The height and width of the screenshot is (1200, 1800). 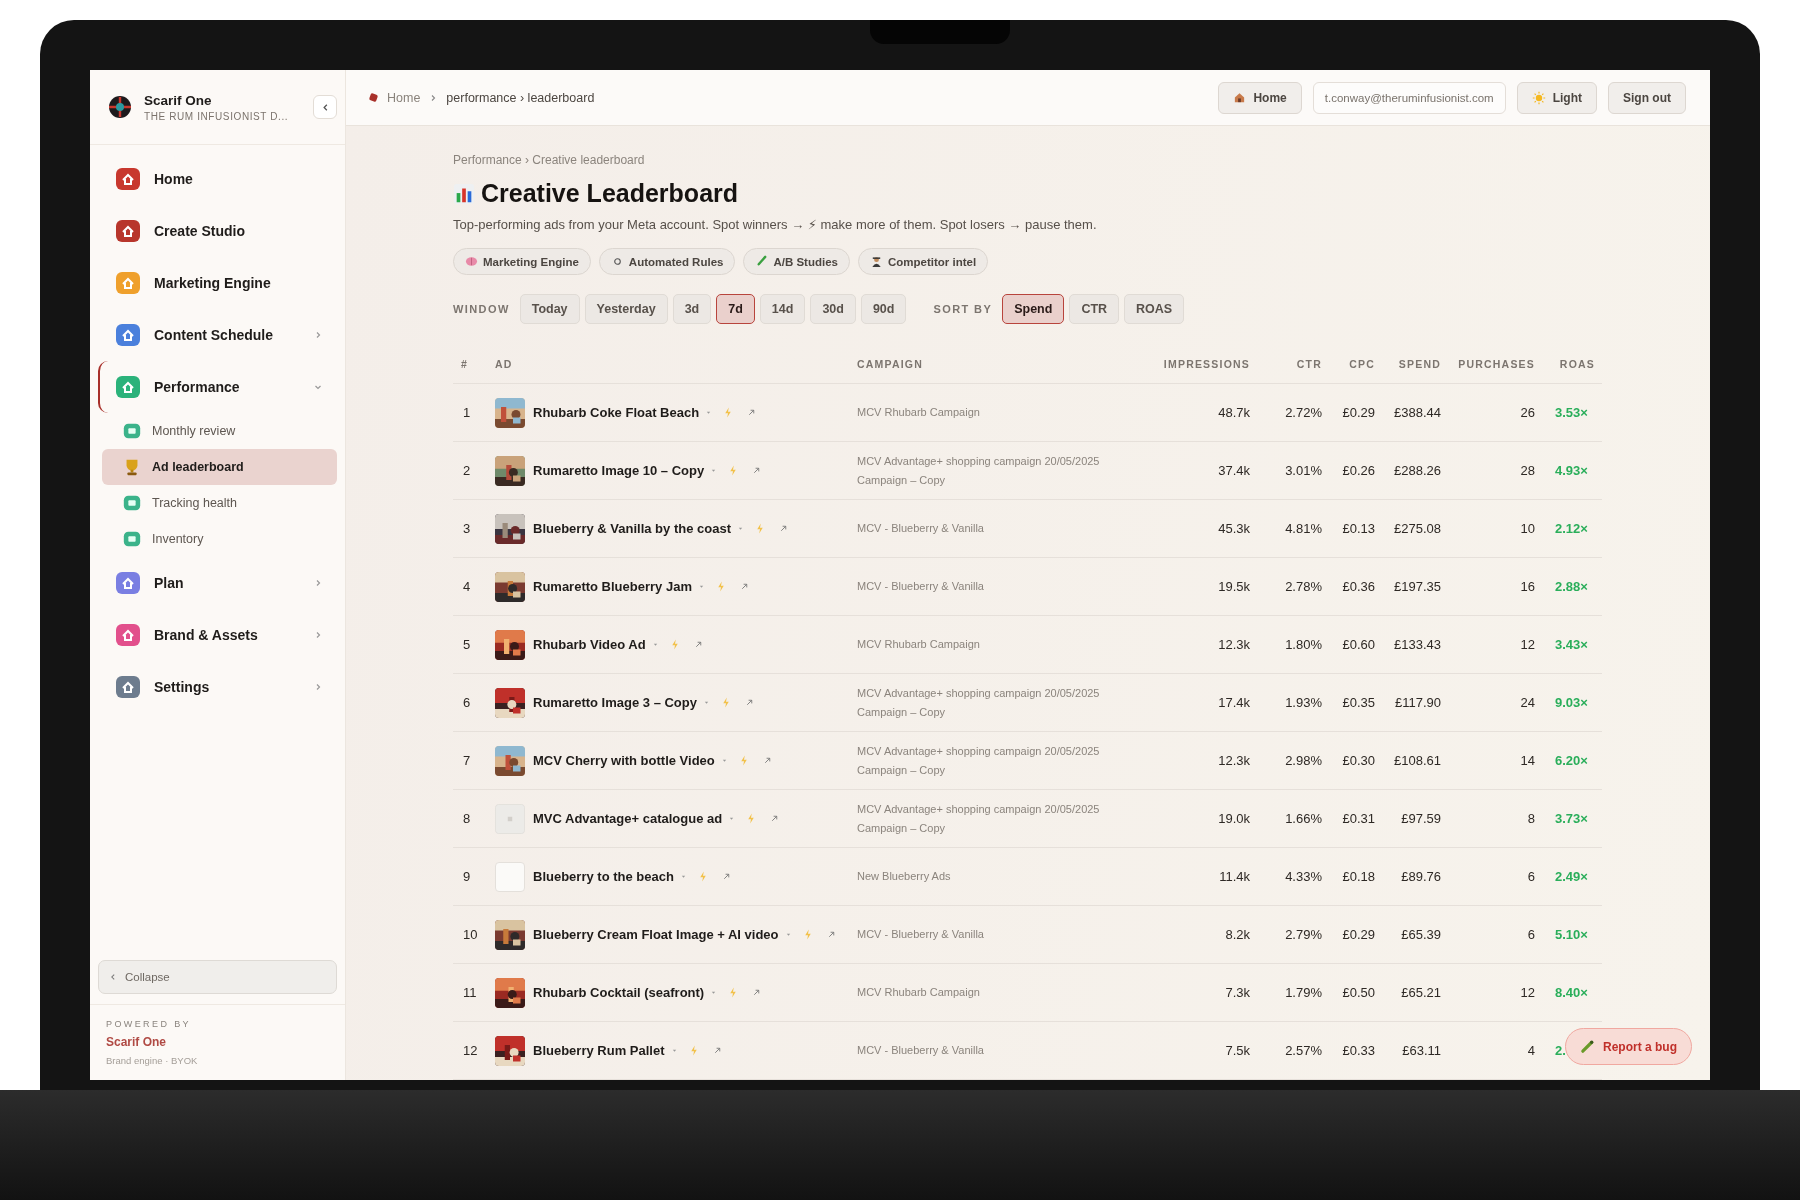 What do you see at coordinates (735, 309) in the screenshot?
I see `window-option: 7d` at bounding box center [735, 309].